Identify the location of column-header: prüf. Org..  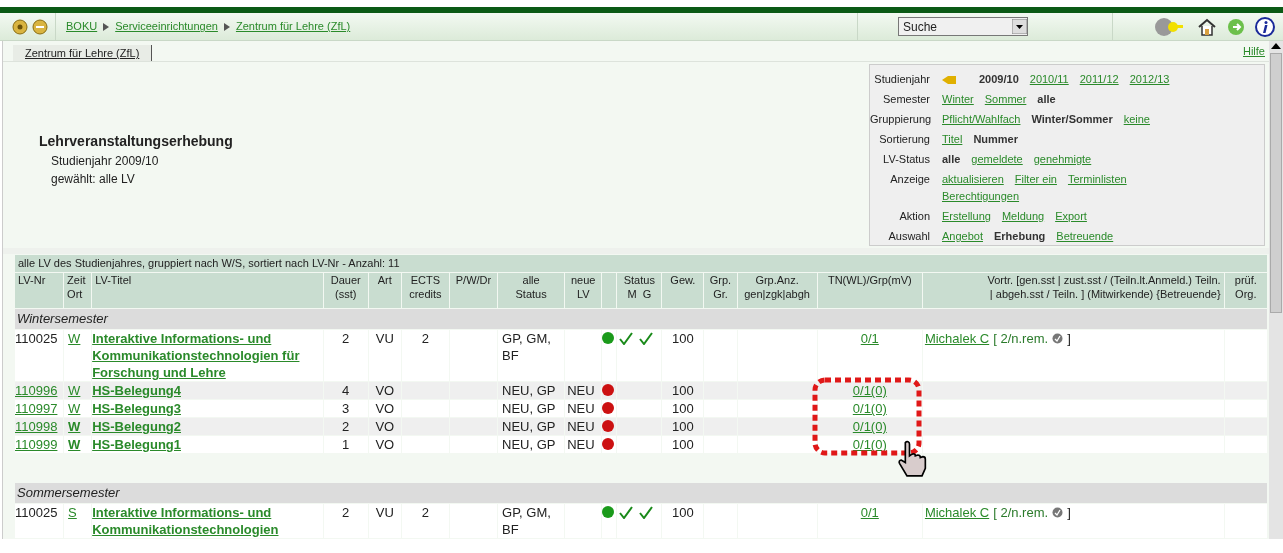
(1245, 290).